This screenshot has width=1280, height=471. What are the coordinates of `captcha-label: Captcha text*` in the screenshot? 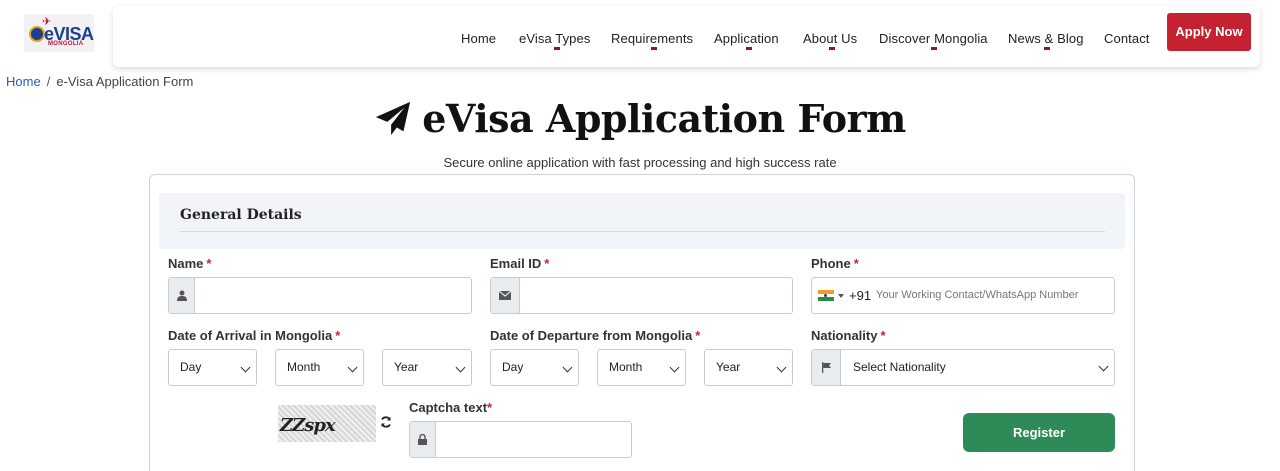 It's located at (450, 407).